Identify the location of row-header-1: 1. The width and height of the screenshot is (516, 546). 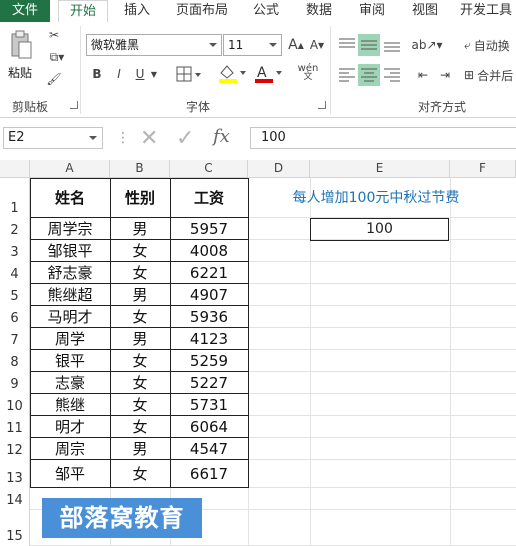
(15, 198).